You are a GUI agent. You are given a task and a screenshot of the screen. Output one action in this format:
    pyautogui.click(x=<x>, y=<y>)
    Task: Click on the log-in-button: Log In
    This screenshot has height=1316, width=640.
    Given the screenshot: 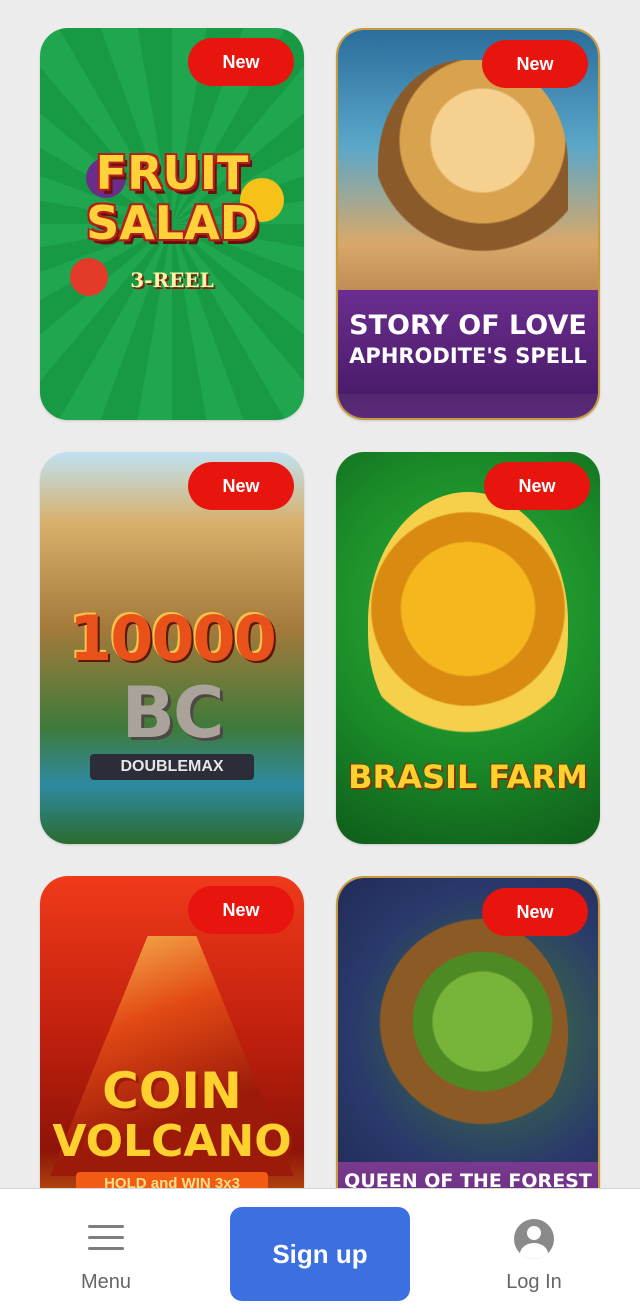 What is the action you would take?
    pyautogui.click(x=534, y=1255)
    